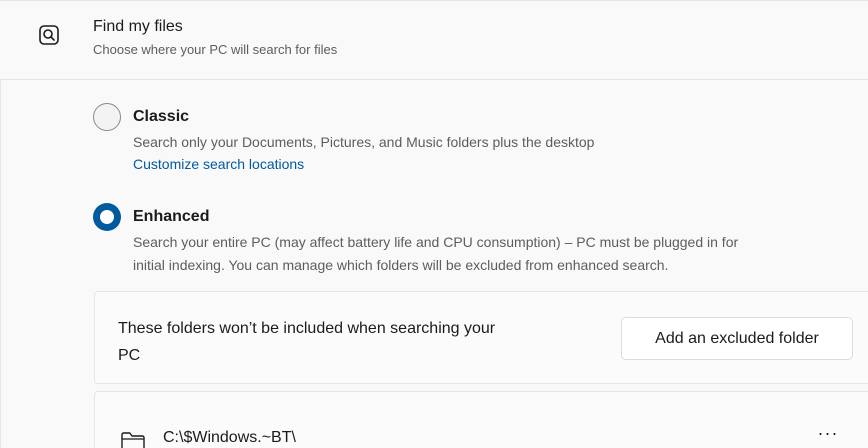 The height and width of the screenshot is (448, 868). I want to click on customize-search-locations-link: Customize search locations, so click(218, 164).